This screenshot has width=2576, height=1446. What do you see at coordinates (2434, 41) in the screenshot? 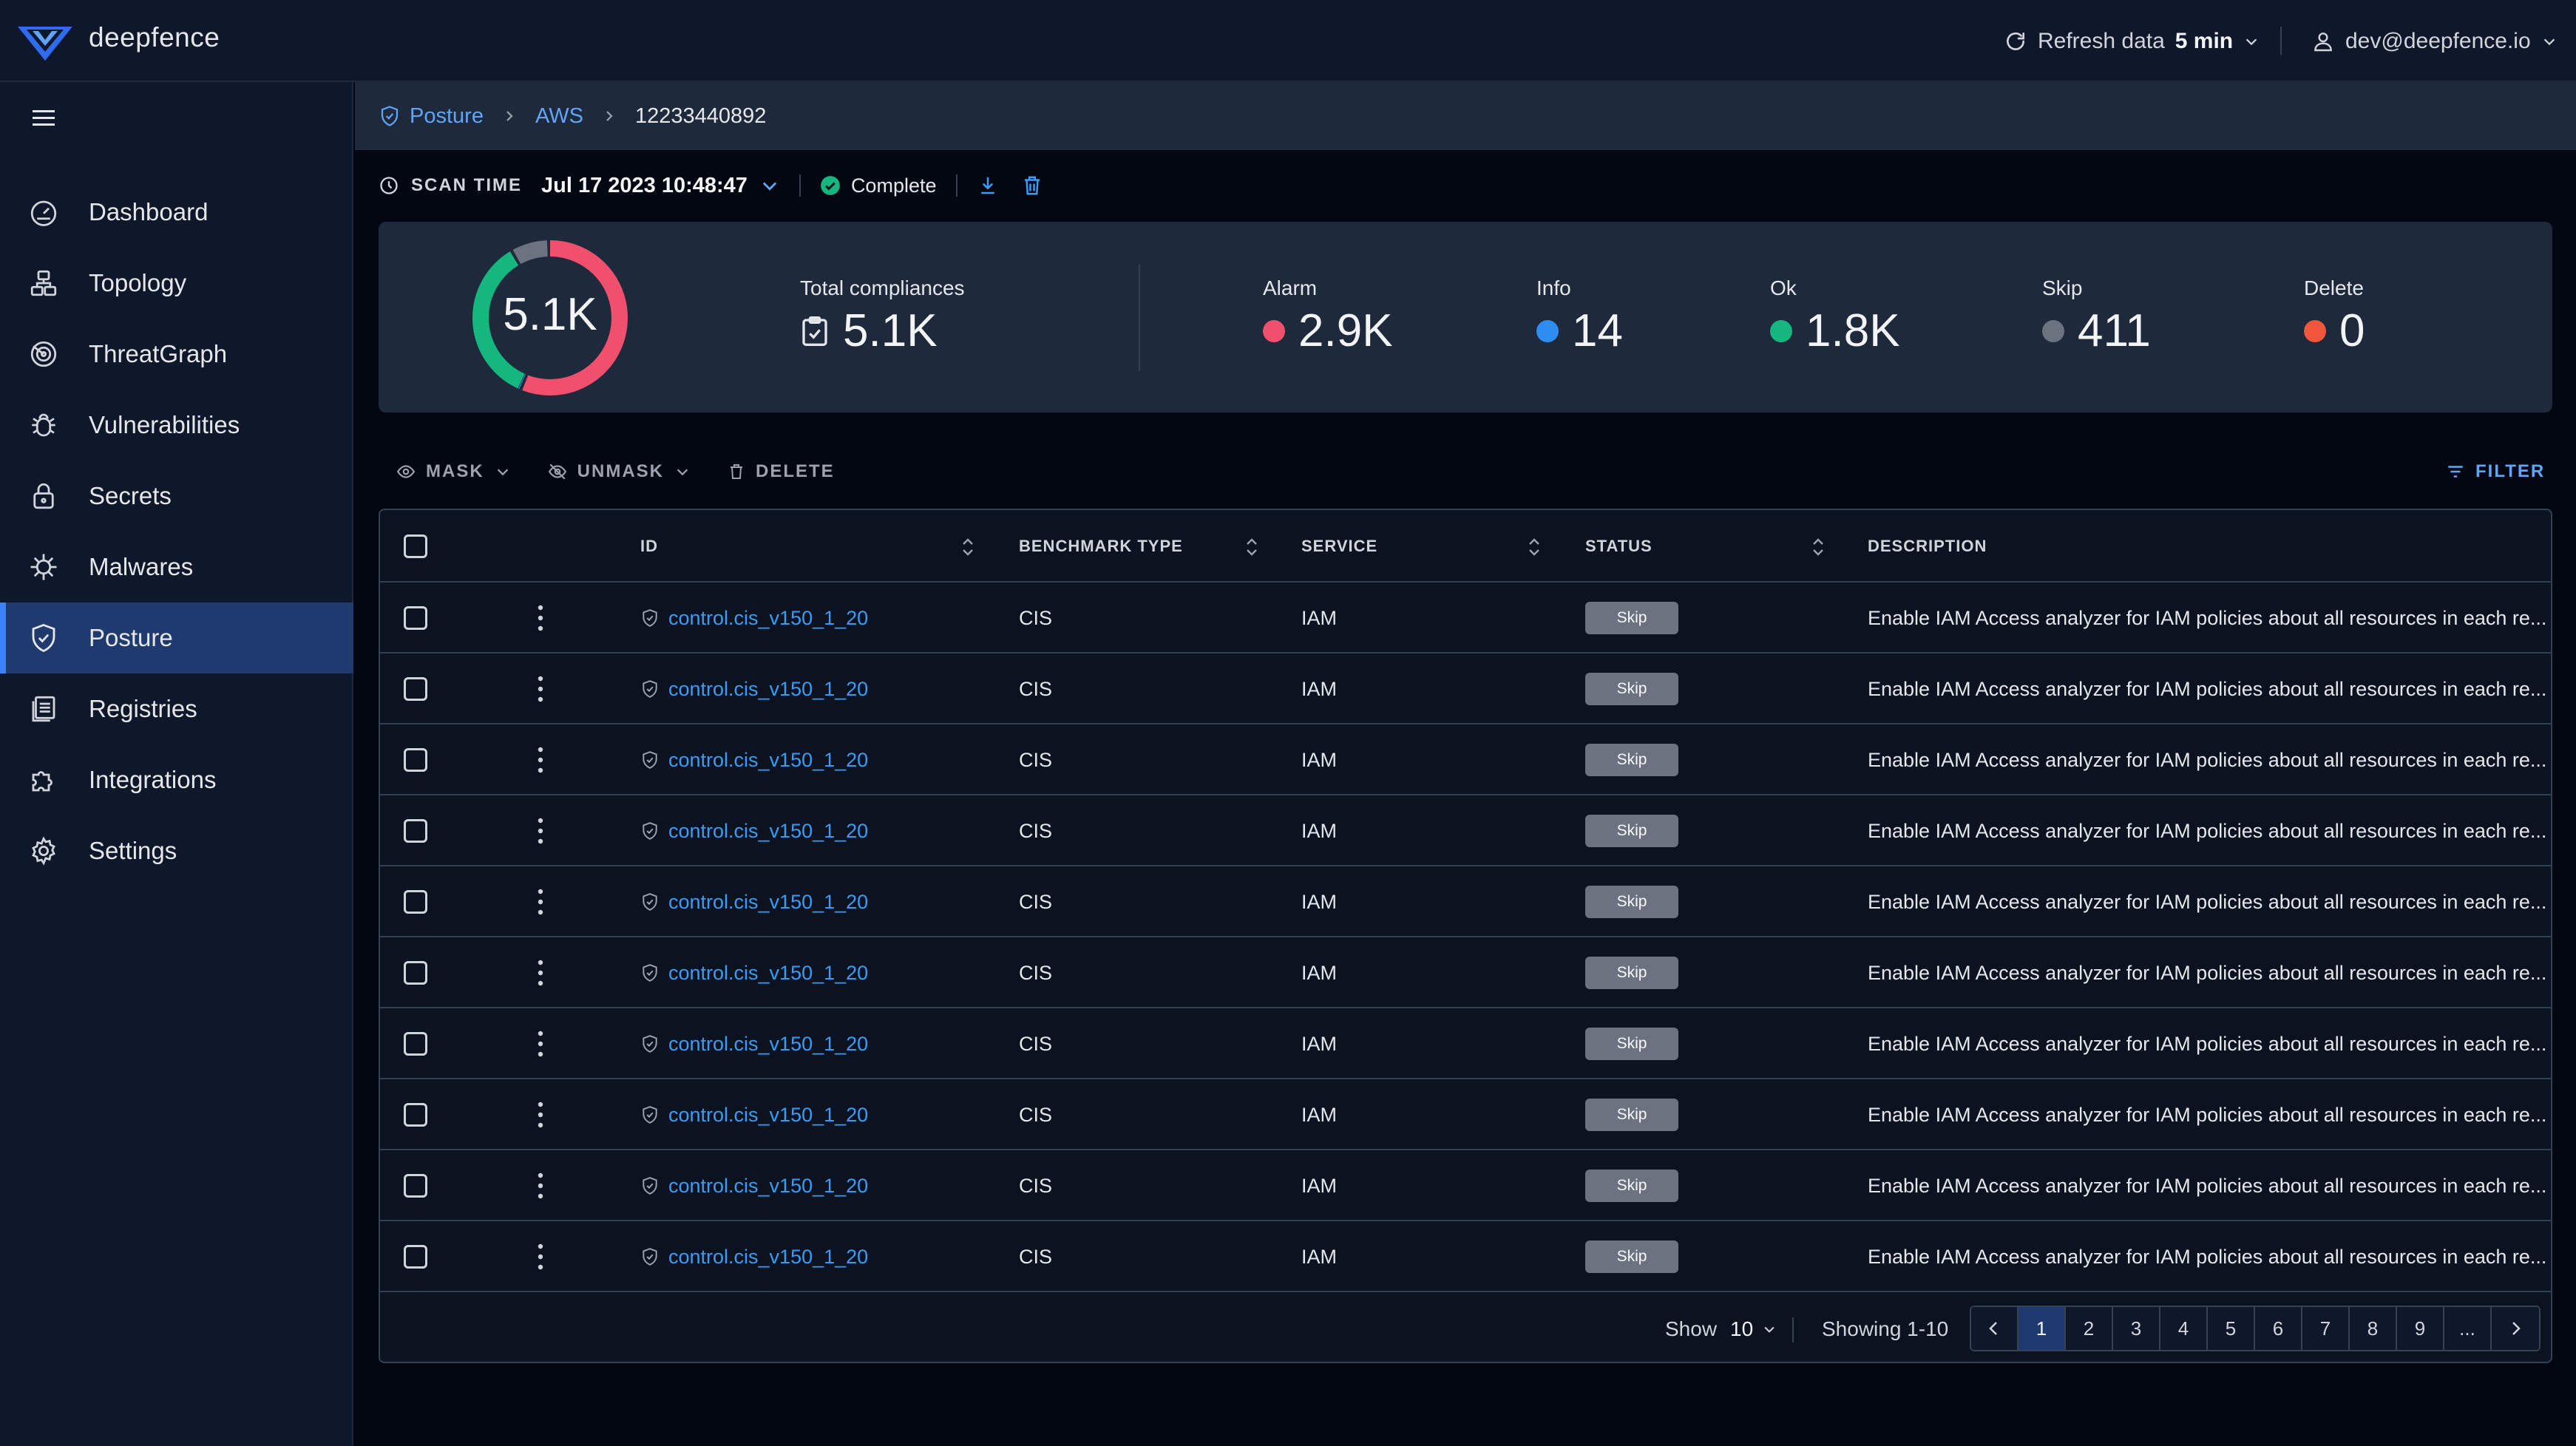
I see `user-menu: dev@deepfence.io` at bounding box center [2434, 41].